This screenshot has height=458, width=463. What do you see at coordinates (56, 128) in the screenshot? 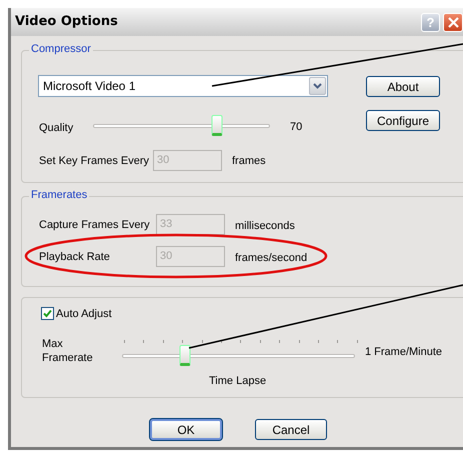
I see `slider-label: Quality` at bounding box center [56, 128].